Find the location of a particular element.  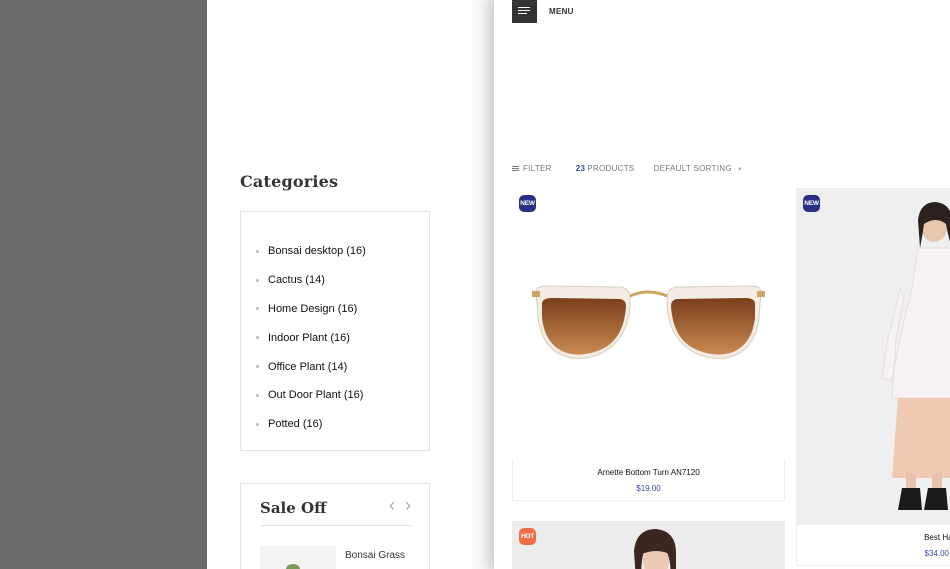

shop-toolbar: FILTER 23 PRODUCTS DEFAULT SORTING ▼ is located at coordinates (627, 168).